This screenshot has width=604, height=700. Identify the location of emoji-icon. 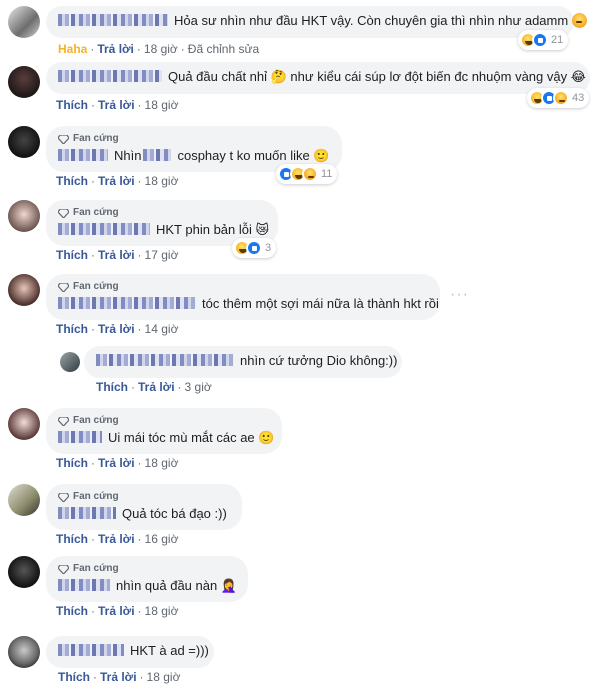
(580, 20).